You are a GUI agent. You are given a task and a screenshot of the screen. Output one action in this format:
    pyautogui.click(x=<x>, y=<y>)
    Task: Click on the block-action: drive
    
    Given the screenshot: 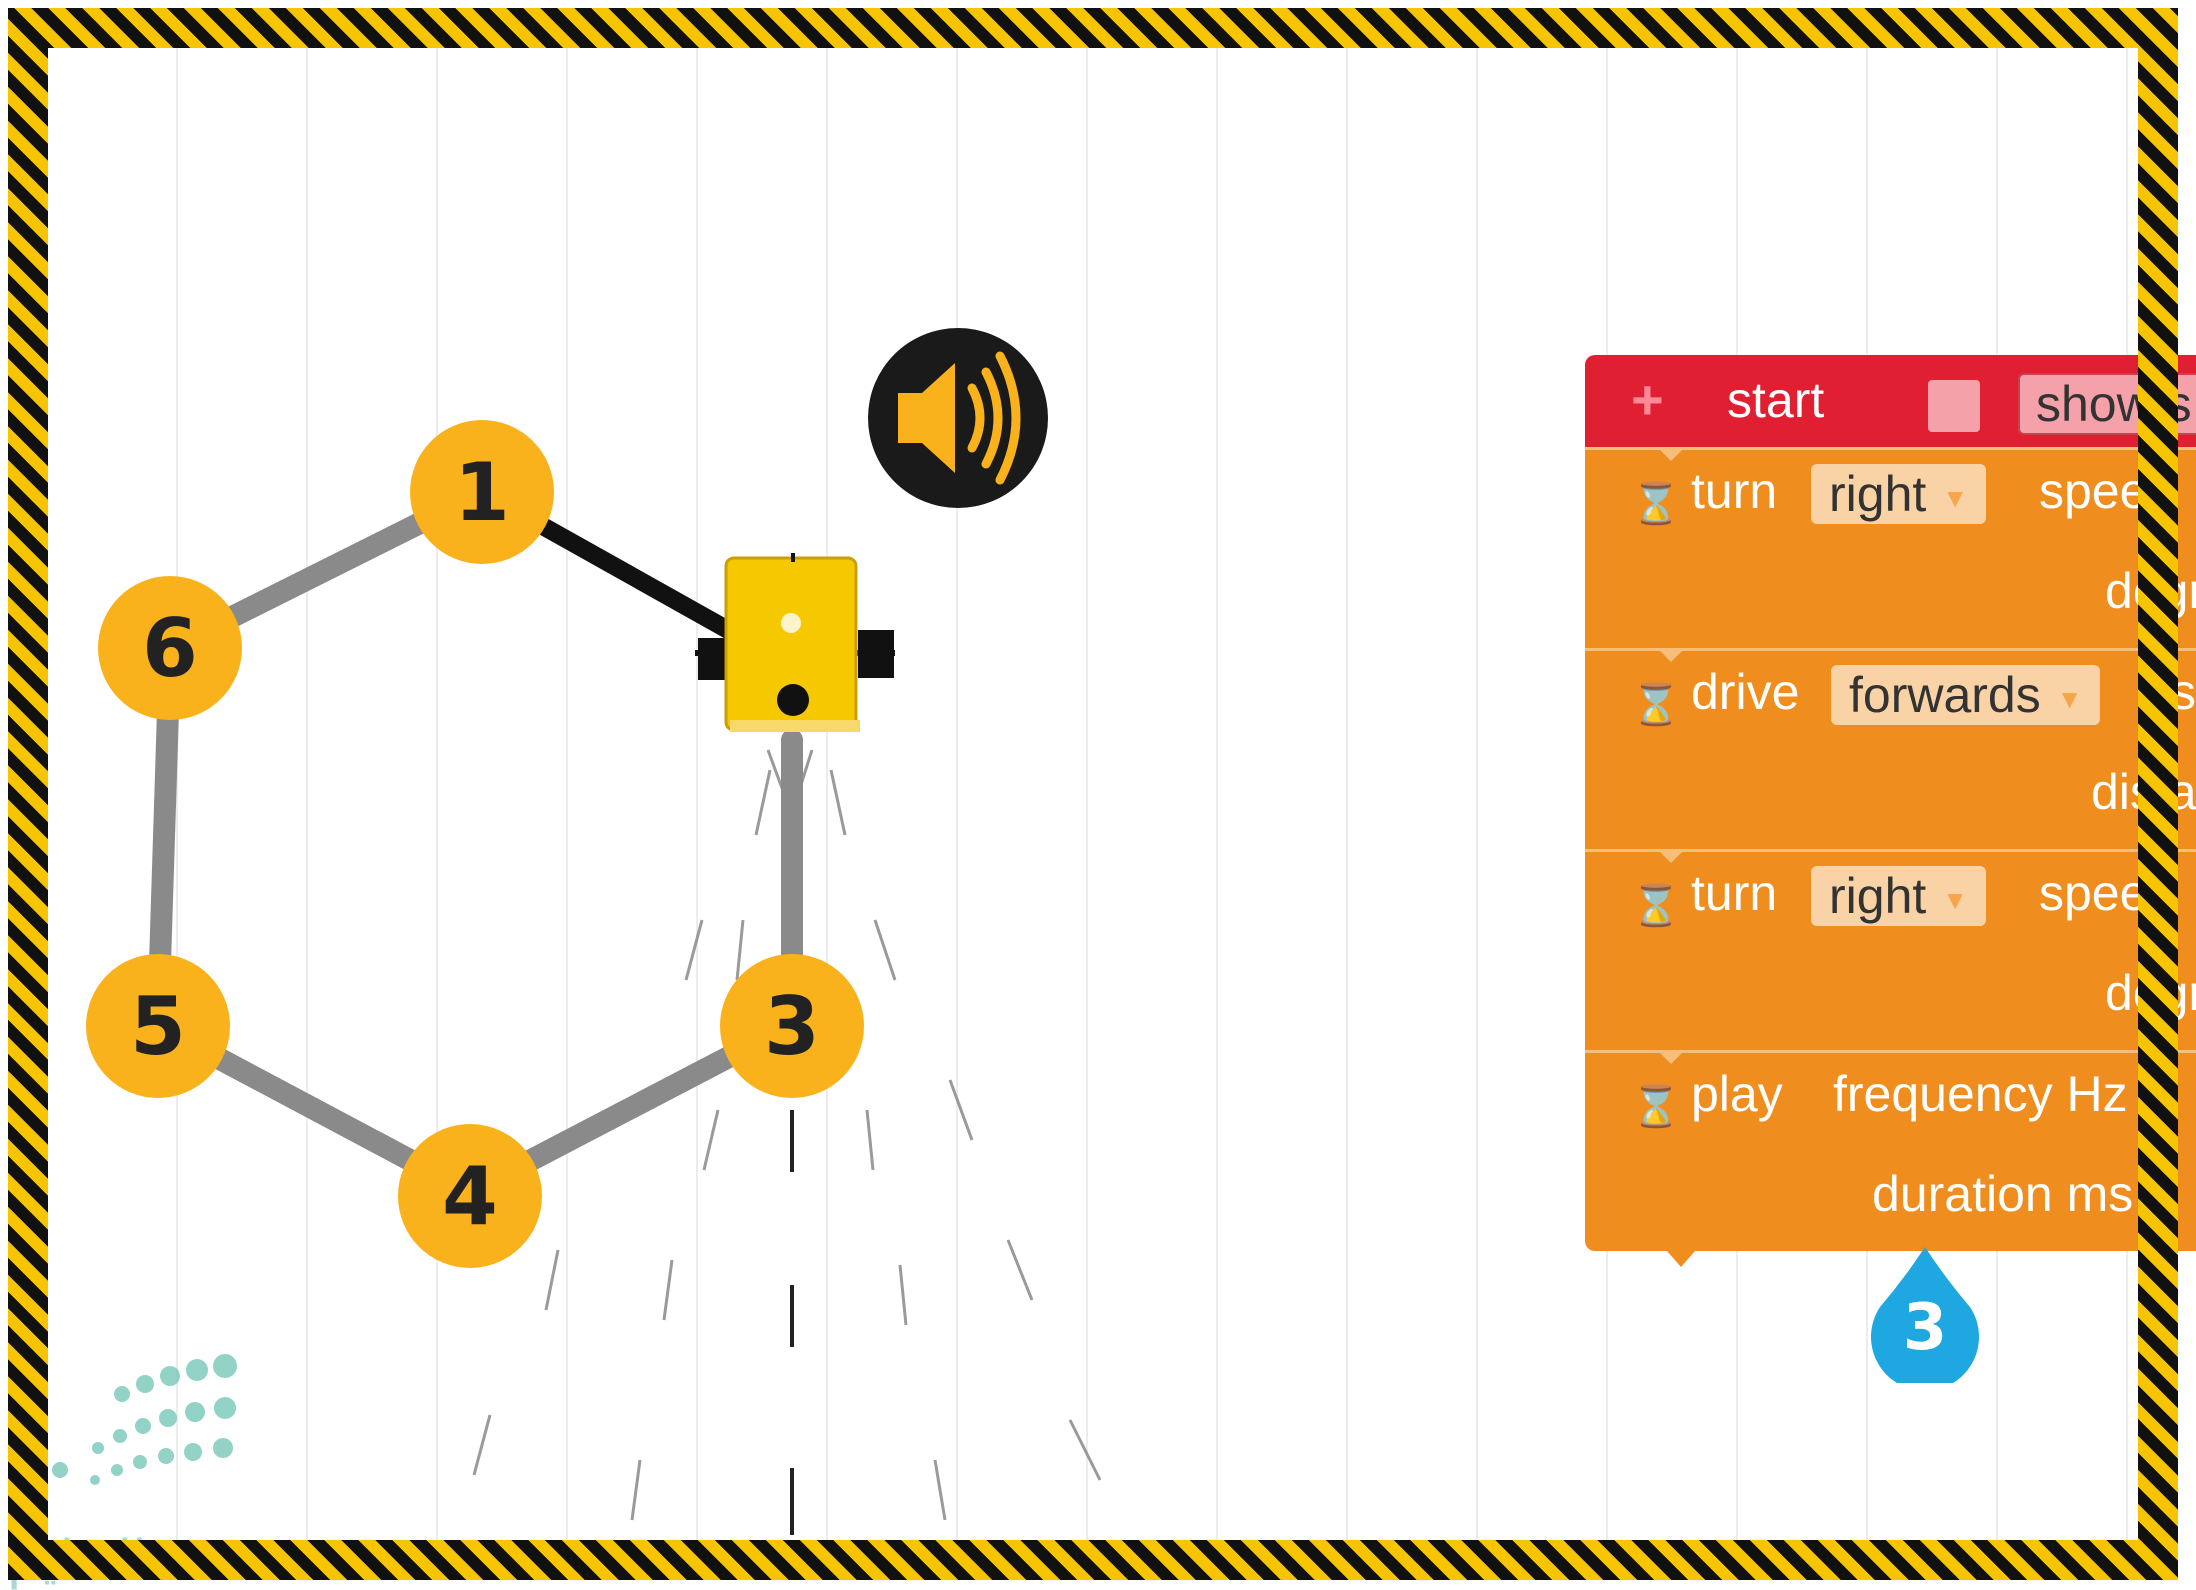 What is the action you would take?
    pyautogui.click(x=1745, y=692)
    